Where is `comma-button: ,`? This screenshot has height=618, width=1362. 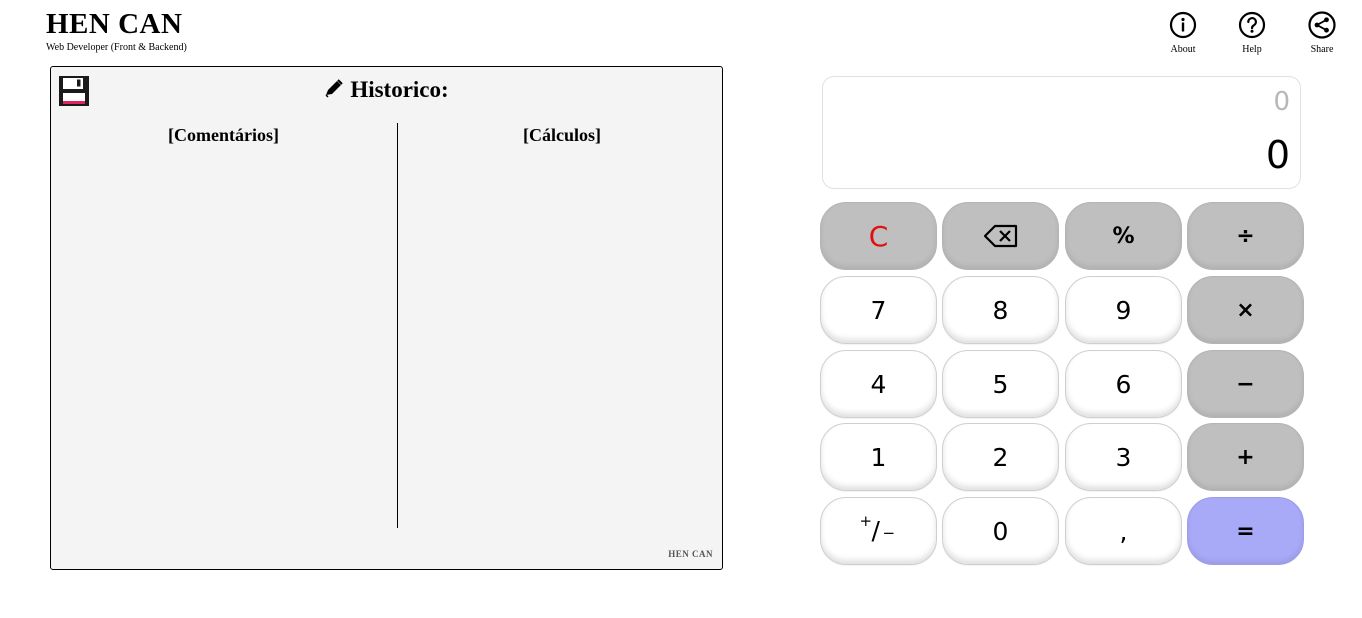 comma-button: , is located at coordinates (1123, 531).